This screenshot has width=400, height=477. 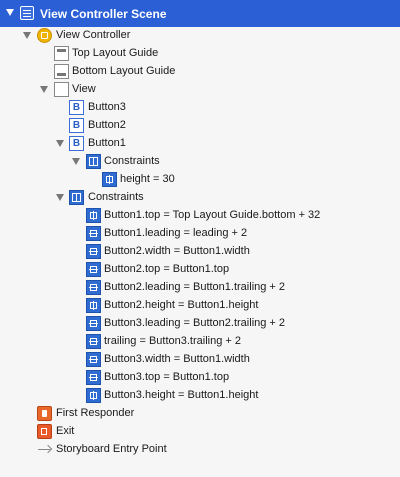 I want to click on outline-item-label: height = 30, so click(x=147, y=179).